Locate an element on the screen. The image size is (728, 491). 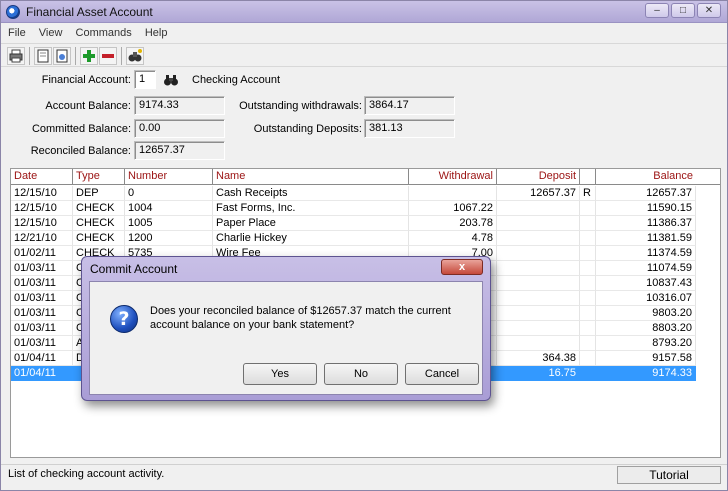
cell-date: 01/04/11 is located at coordinates (42, 358).